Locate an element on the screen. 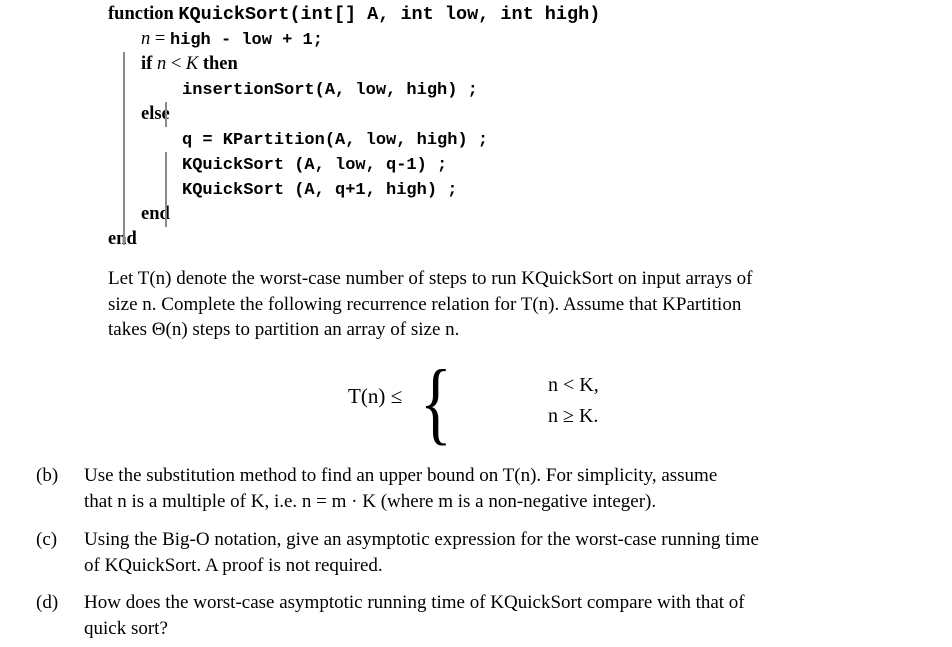 Image resolution: width=952 pixels, height=647 pixels. question-item-b-label: (b) is located at coordinates (47, 475).